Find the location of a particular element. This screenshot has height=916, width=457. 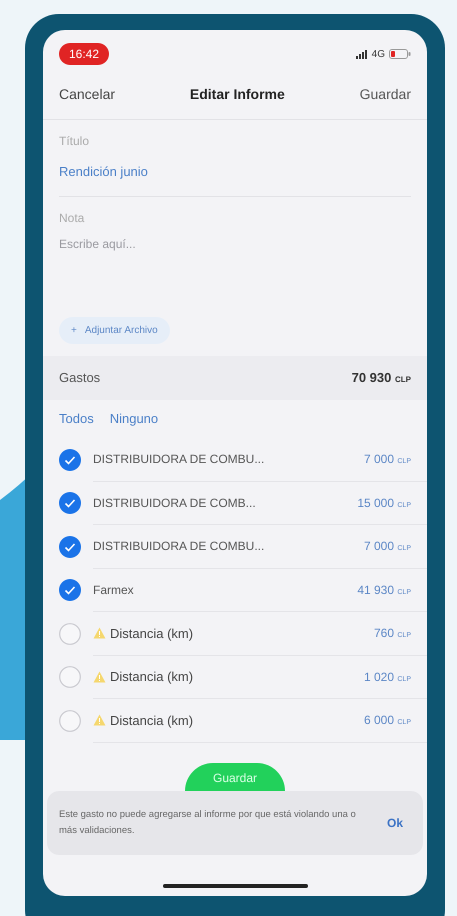

expenses-total: 70 930 CLP is located at coordinates (381, 378).